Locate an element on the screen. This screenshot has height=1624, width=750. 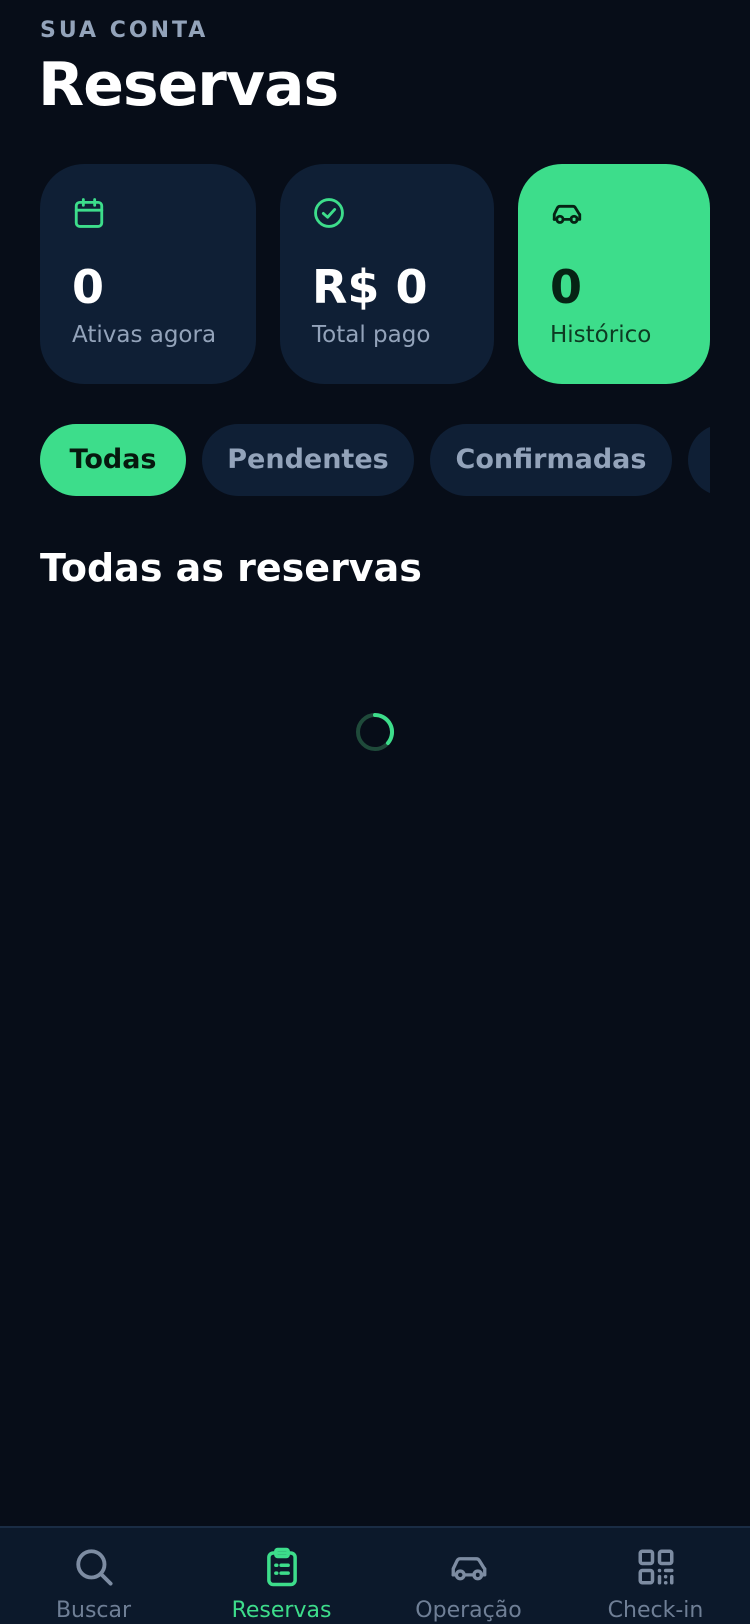
section-eyebrow: SUA CONTA is located at coordinates (124, 30).